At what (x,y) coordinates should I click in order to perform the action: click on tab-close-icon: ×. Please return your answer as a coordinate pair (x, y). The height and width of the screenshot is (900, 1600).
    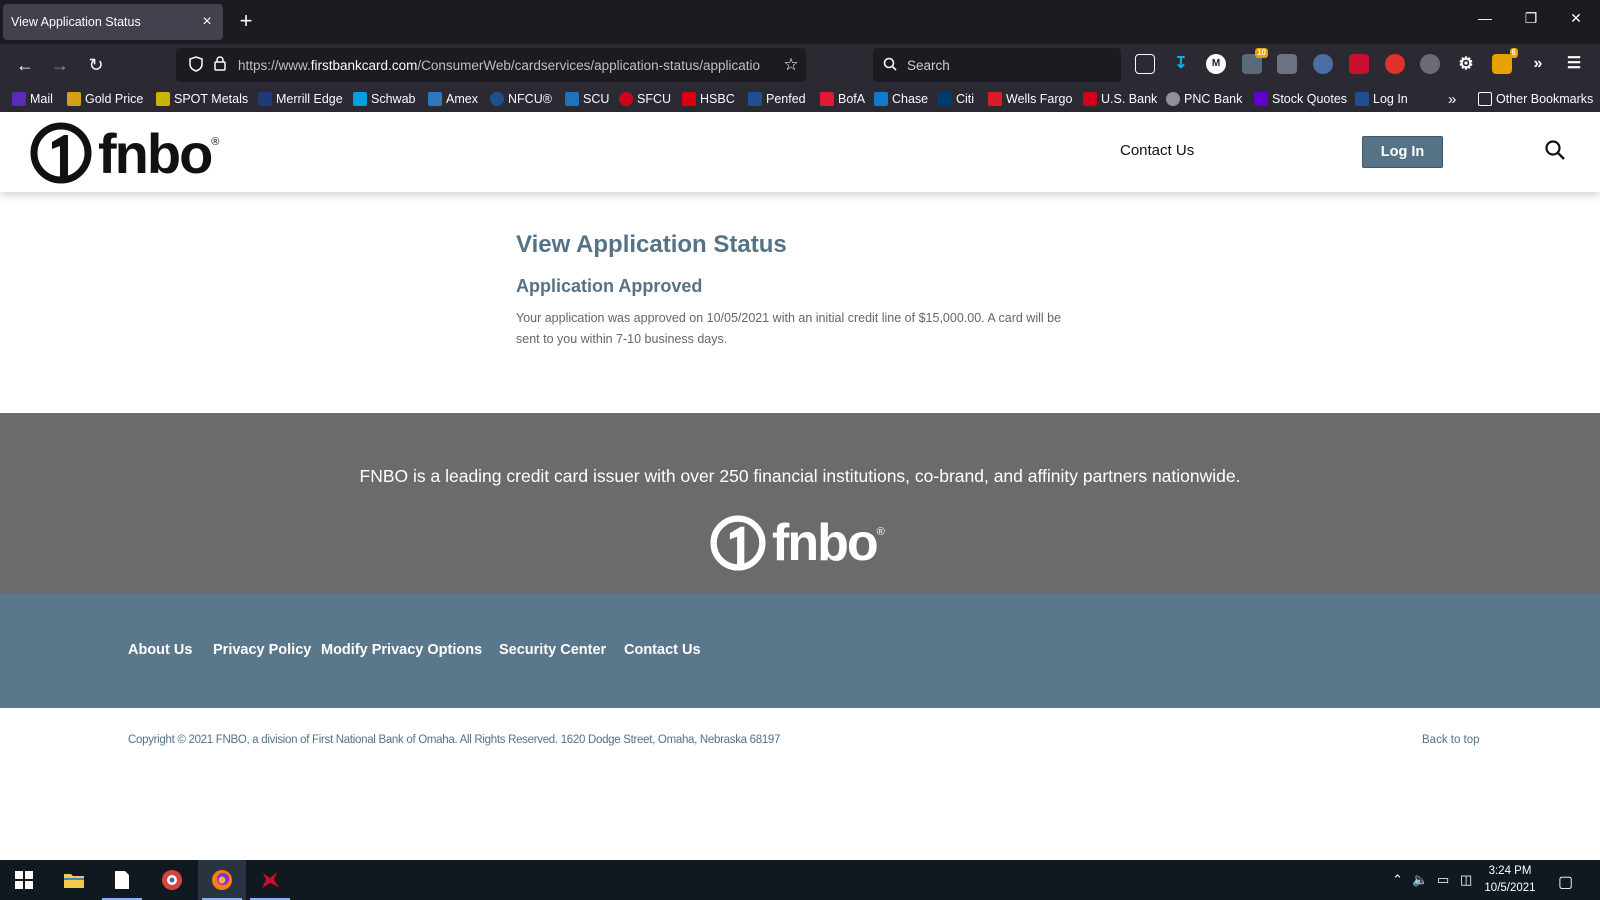
    Looking at the image, I should click on (207, 22).